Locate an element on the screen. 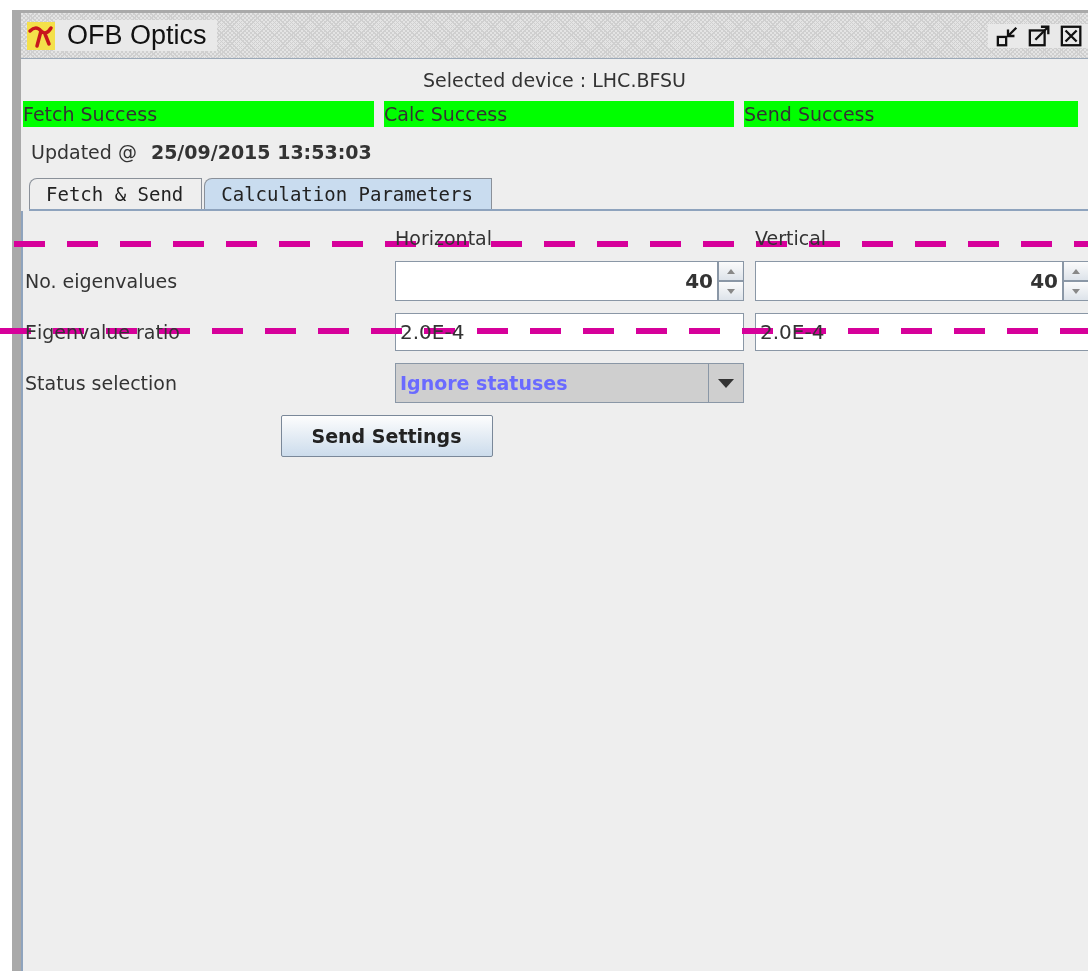  updated-label: Updated @ is located at coordinates (84, 152).